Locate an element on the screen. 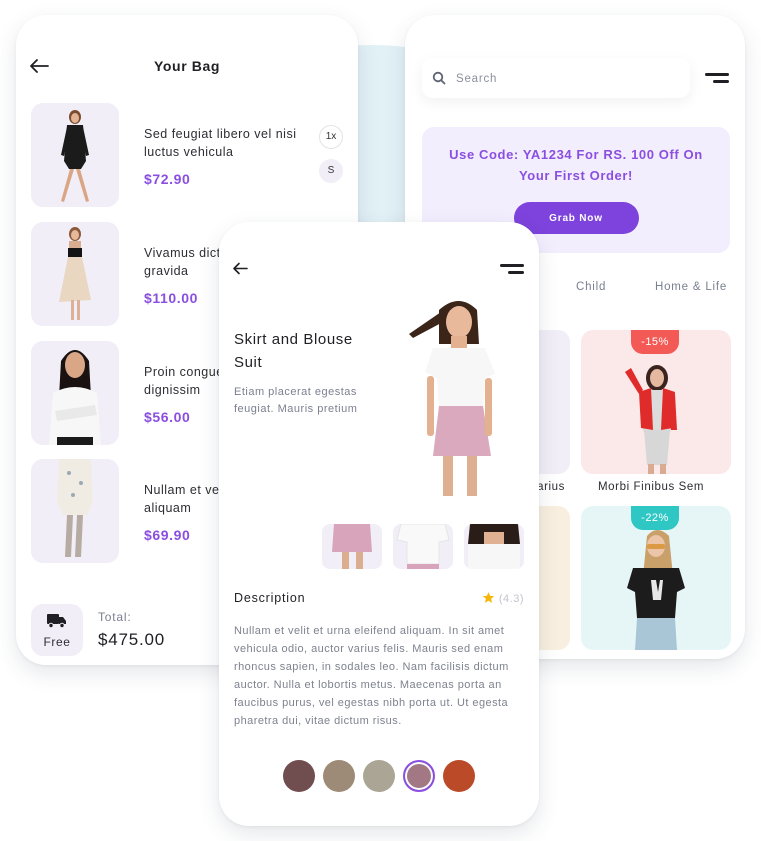 This screenshot has width=761, height=841. page-title: Your Bag is located at coordinates (187, 66).